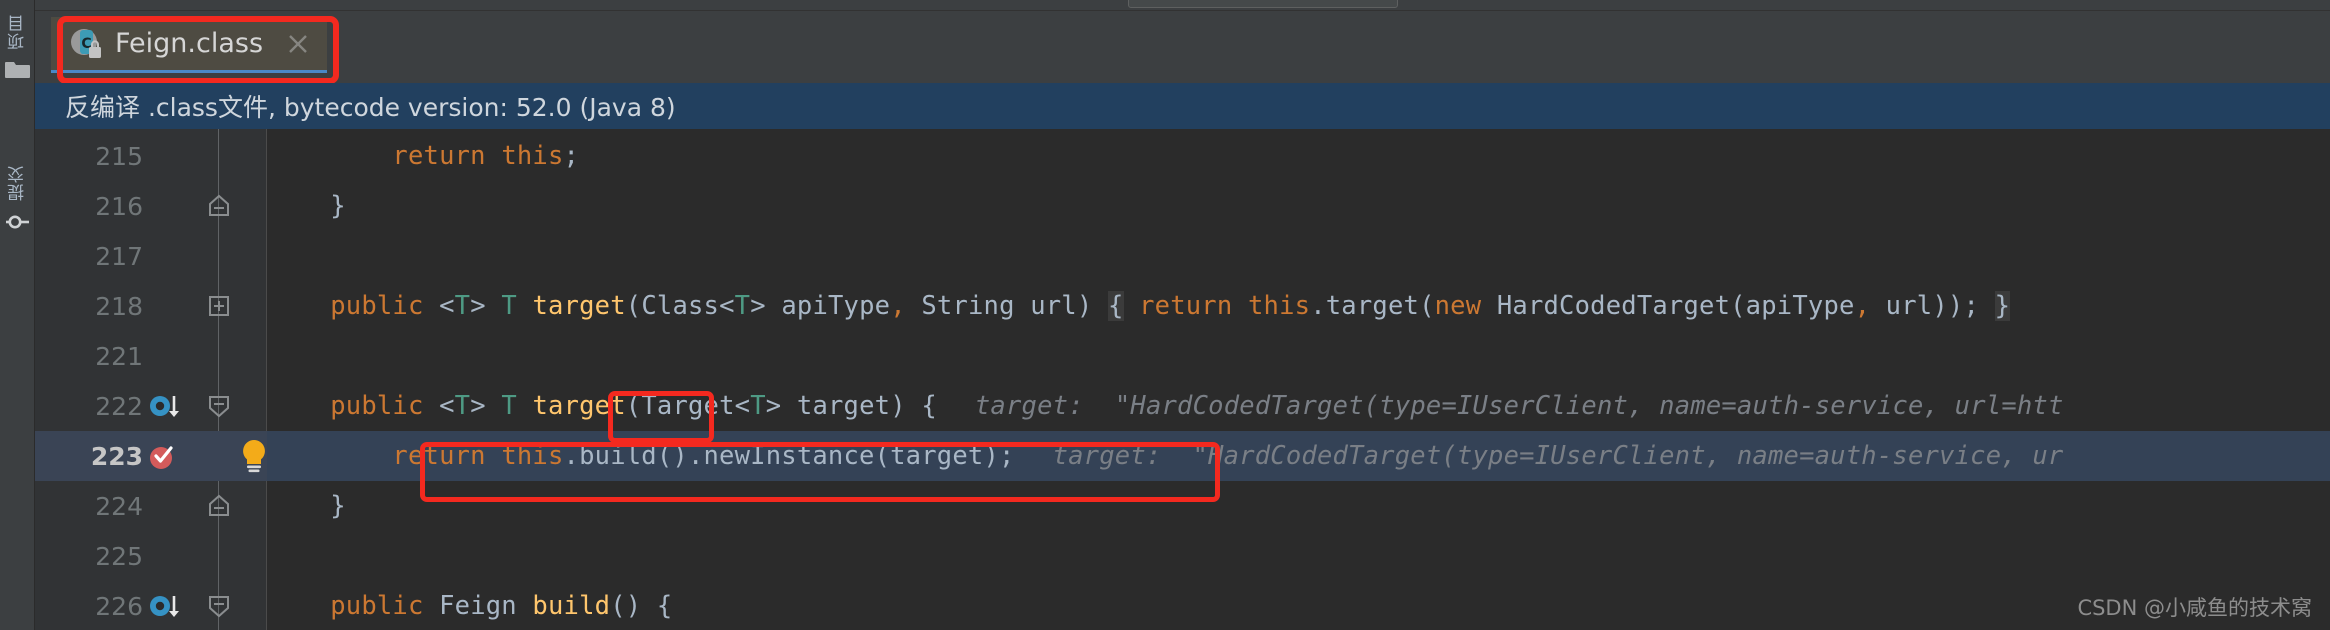 Image resolution: width=2330 pixels, height=630 pixels. Describe the element at coordinates (781, 456) in the screenshot. I see `code-token: .build().newInstance(target)` at that location.